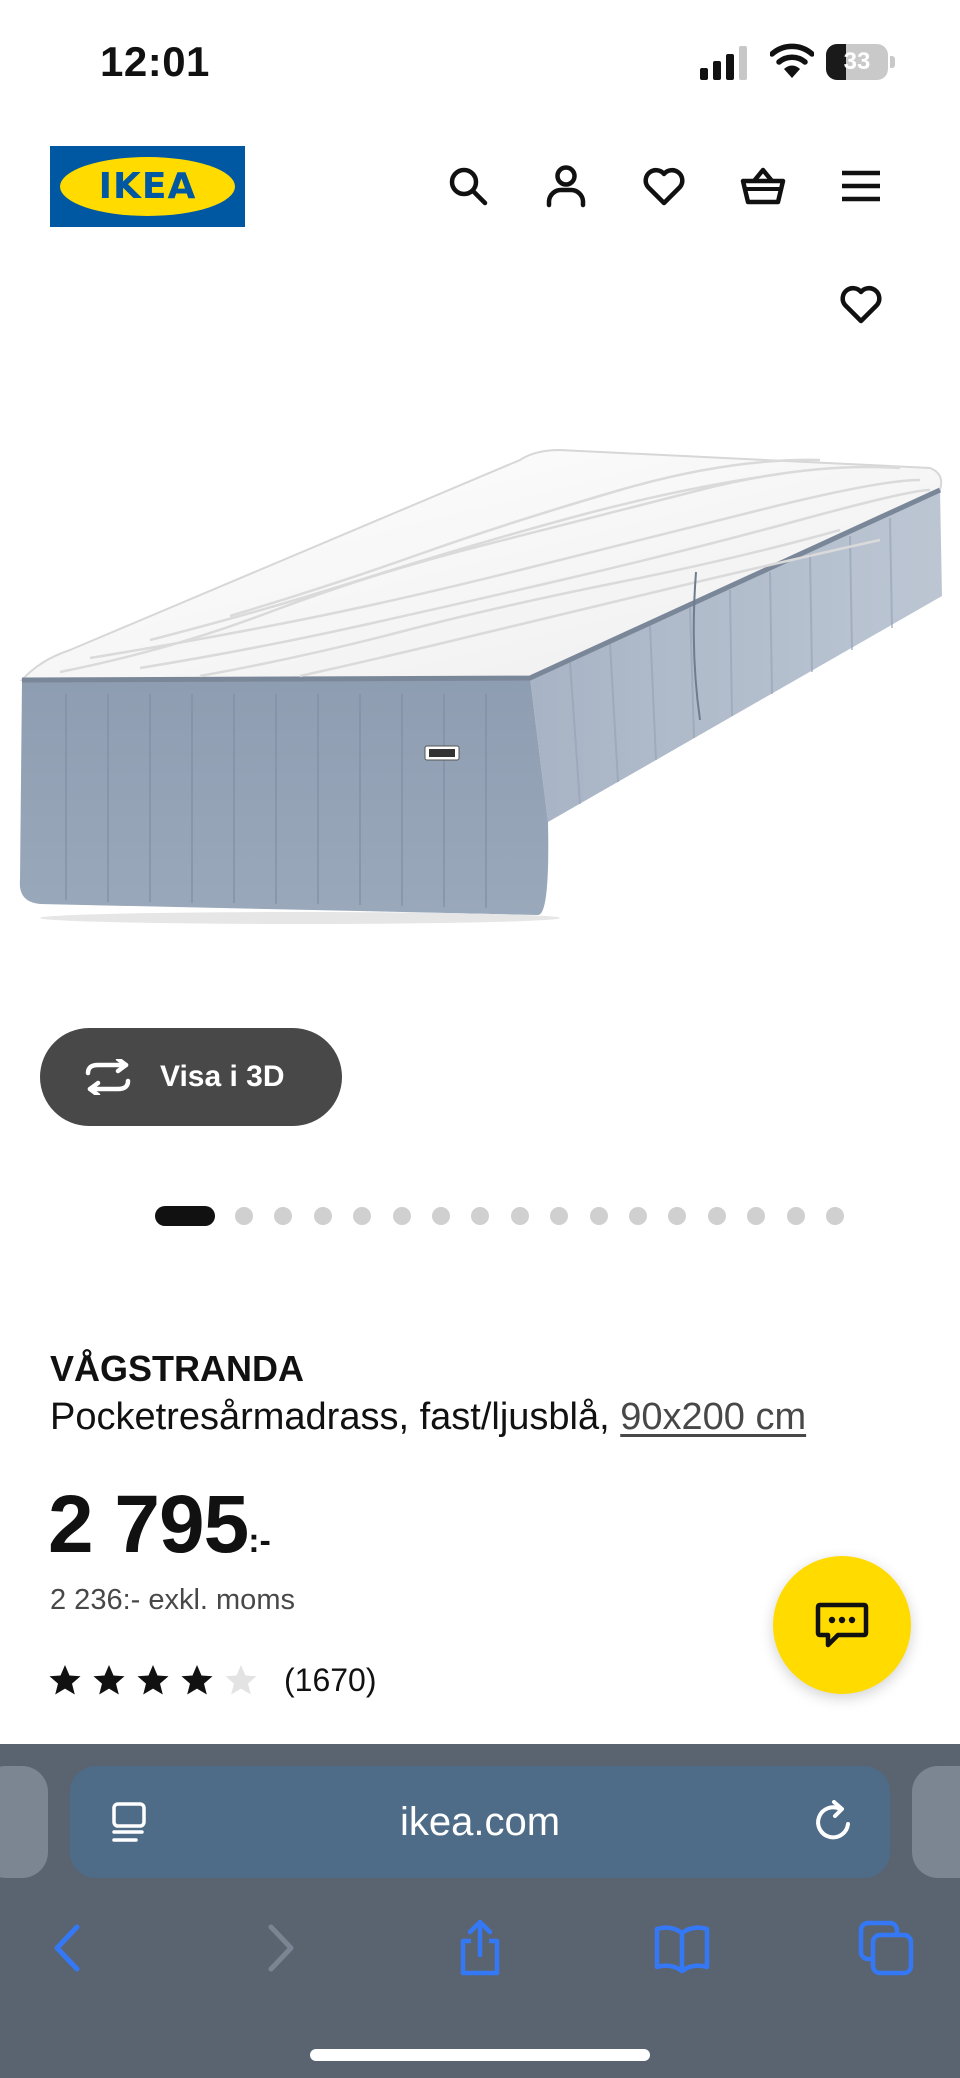  I want to click on account-icon, so click(566, 186).